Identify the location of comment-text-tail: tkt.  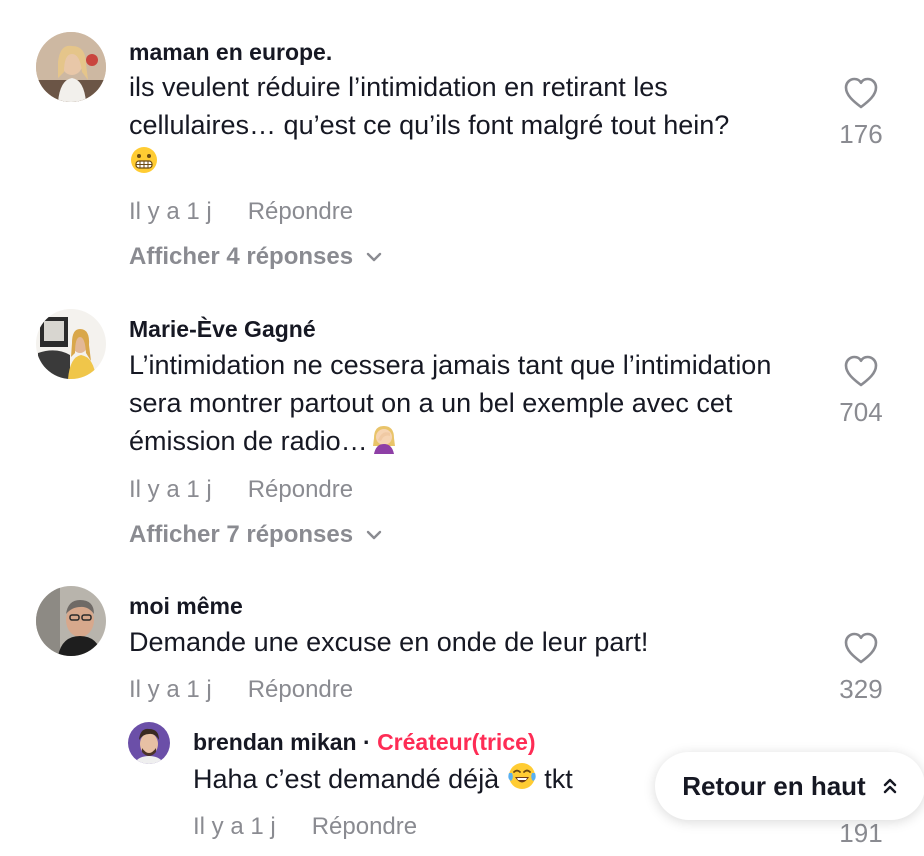
(558, 779).